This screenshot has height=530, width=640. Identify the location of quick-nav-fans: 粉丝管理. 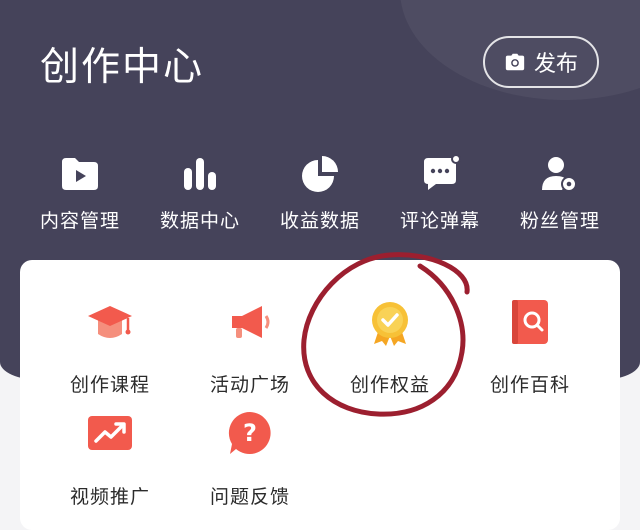
(560, 193).